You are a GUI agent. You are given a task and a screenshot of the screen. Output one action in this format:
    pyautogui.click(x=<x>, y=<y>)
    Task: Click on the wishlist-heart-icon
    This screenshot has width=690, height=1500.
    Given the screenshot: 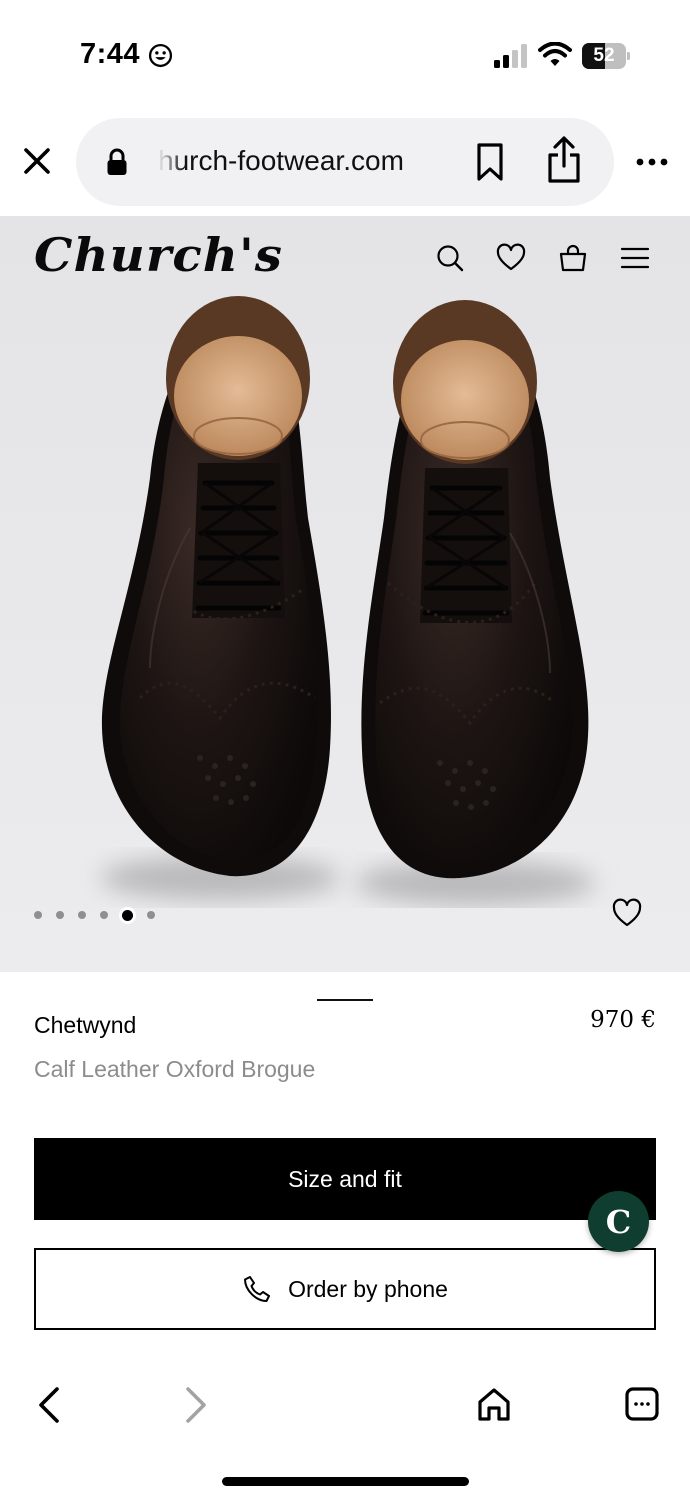 What is the action you would take?
    pyautogui.click(x=627, y=913)
    